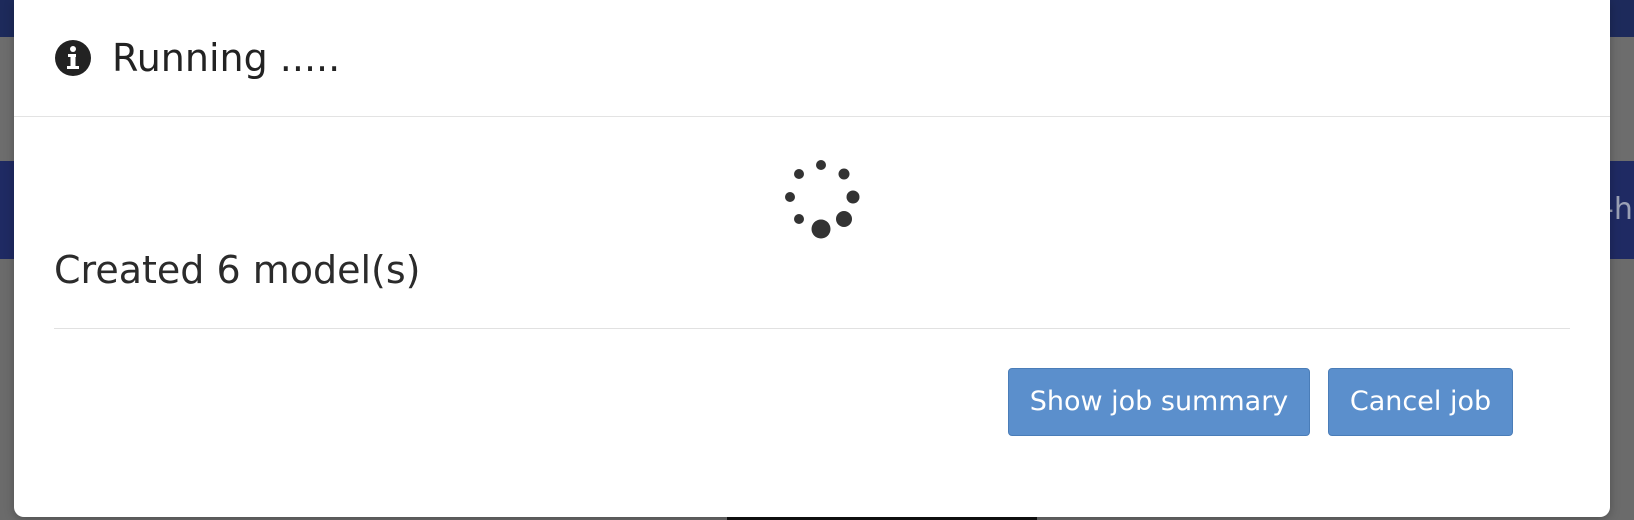 Image resolution: width=1634 pixels, height=520 pixels. Describe the element at coordinates (237, 270) in the screenshot. I see `job-status-text: Created 6 model(s)` at that location.